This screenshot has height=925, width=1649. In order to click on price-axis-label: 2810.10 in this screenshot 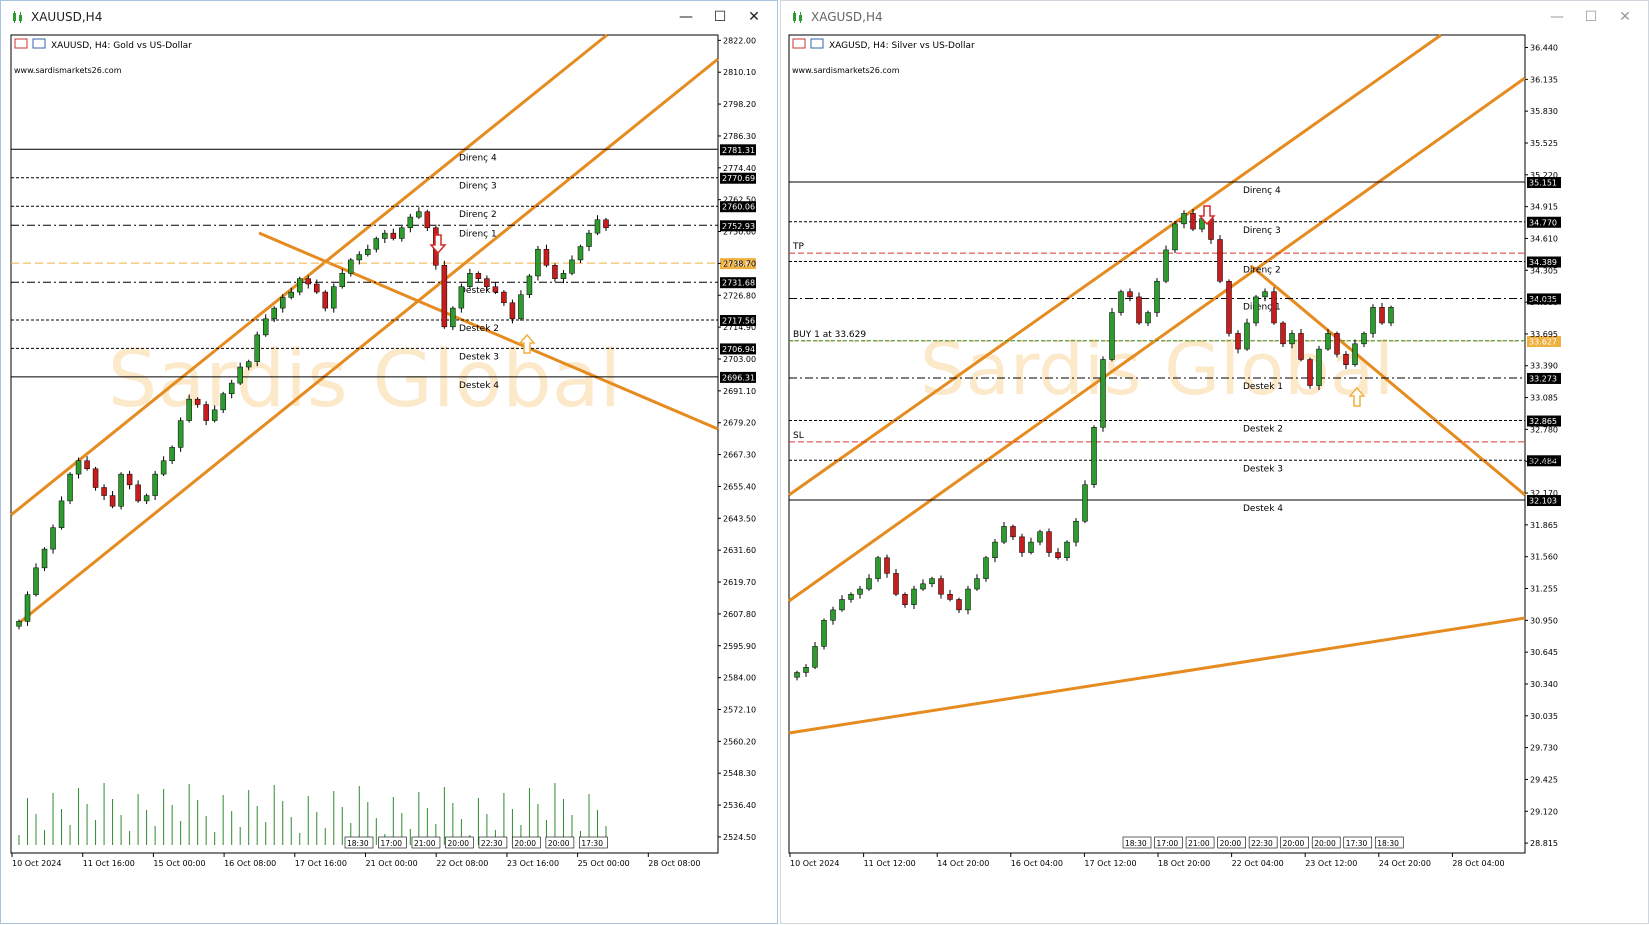, I will do `click(739, 72)`.